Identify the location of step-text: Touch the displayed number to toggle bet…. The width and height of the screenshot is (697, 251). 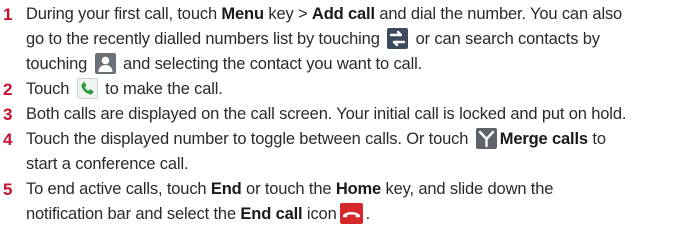
(316, 150).